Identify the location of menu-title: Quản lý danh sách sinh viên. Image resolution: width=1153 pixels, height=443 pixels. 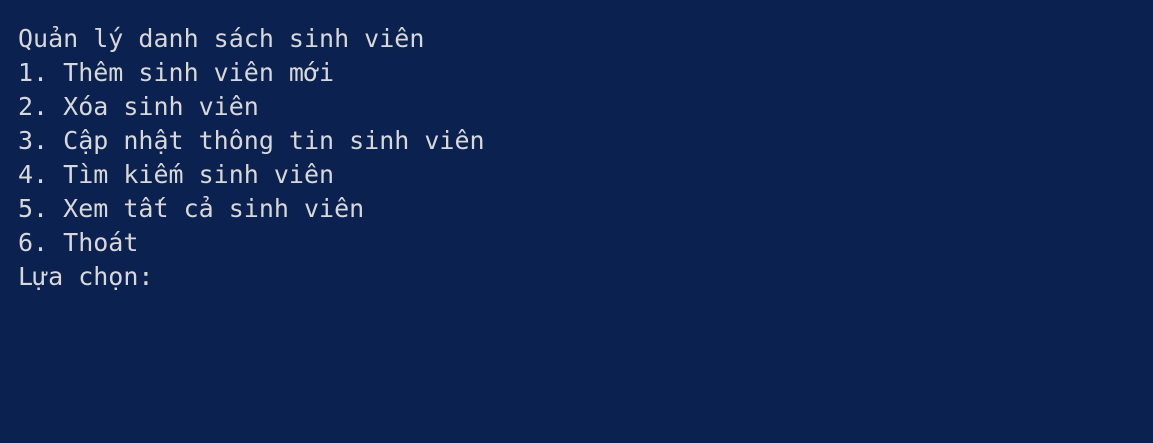
(221, 38).